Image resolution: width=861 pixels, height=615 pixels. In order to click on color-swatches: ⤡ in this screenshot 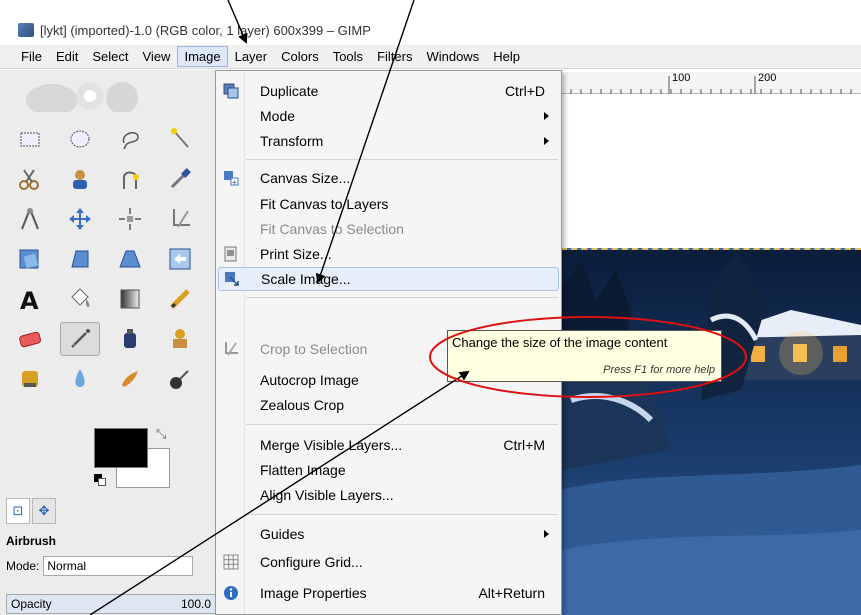, I will do `click(135, 464)`.